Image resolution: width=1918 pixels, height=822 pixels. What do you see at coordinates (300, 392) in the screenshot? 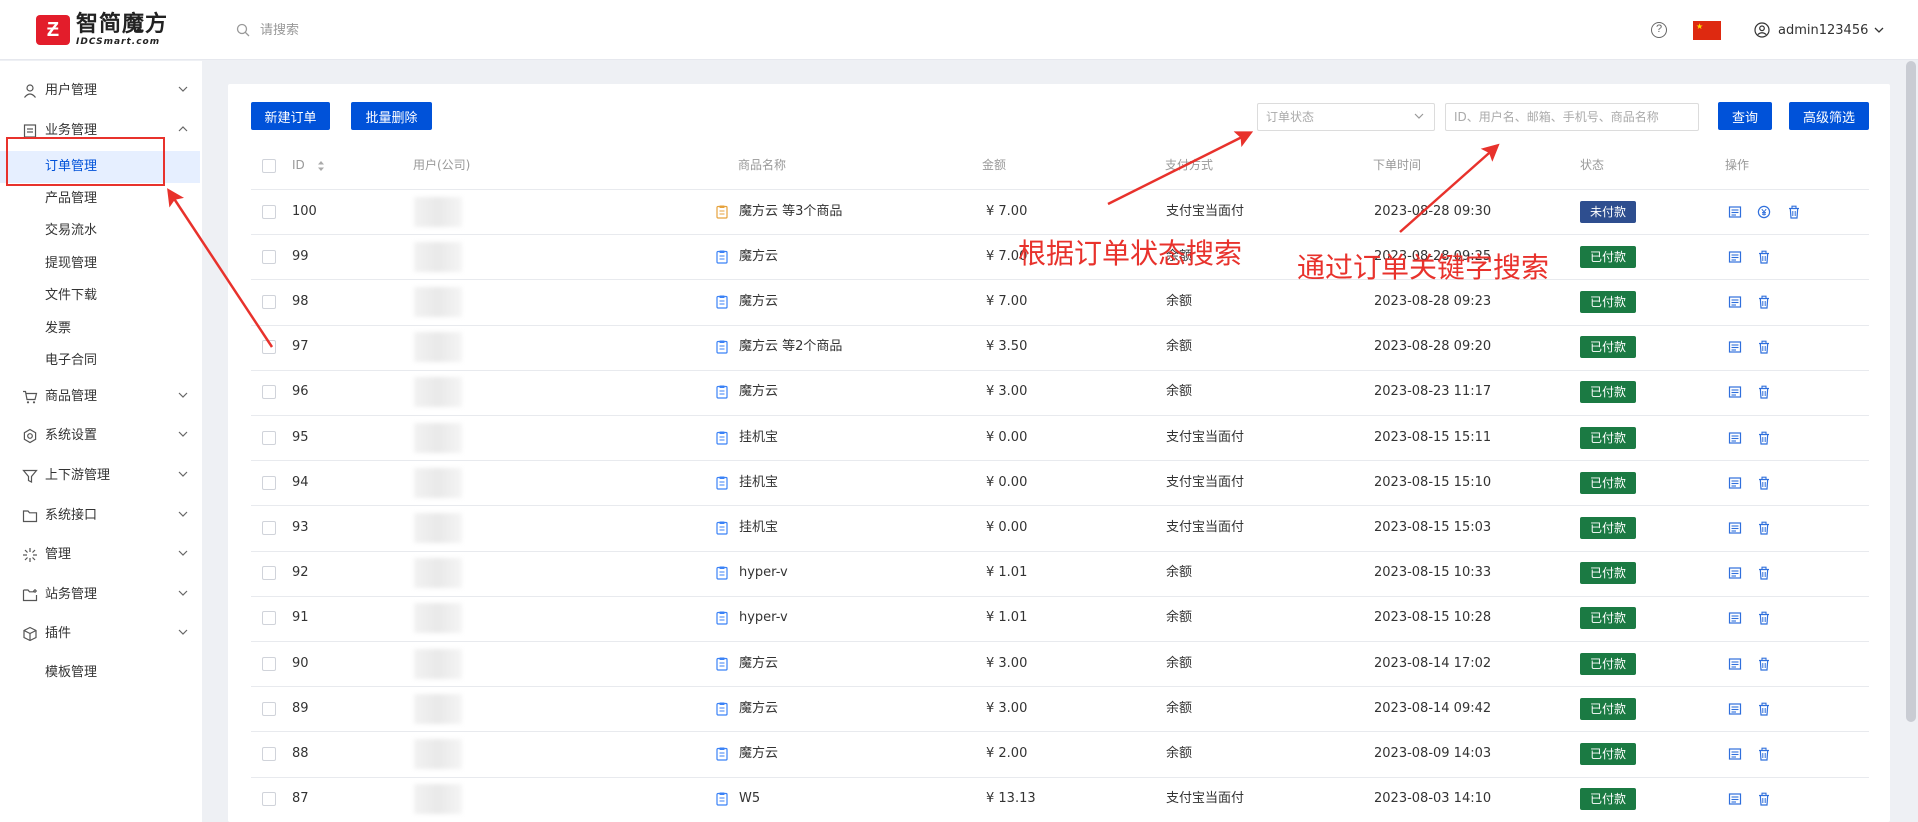
I see `order-id: 96` at bounding box center [300, 392].